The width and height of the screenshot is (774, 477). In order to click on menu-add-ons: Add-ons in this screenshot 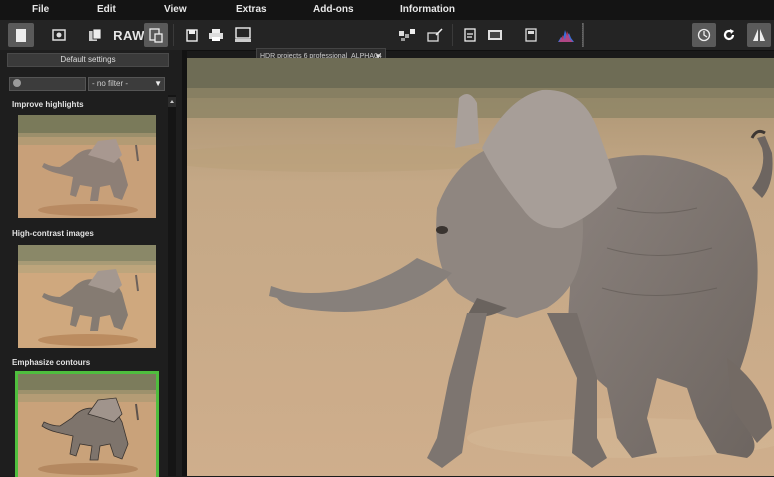, I will do `click(333, 9)`.